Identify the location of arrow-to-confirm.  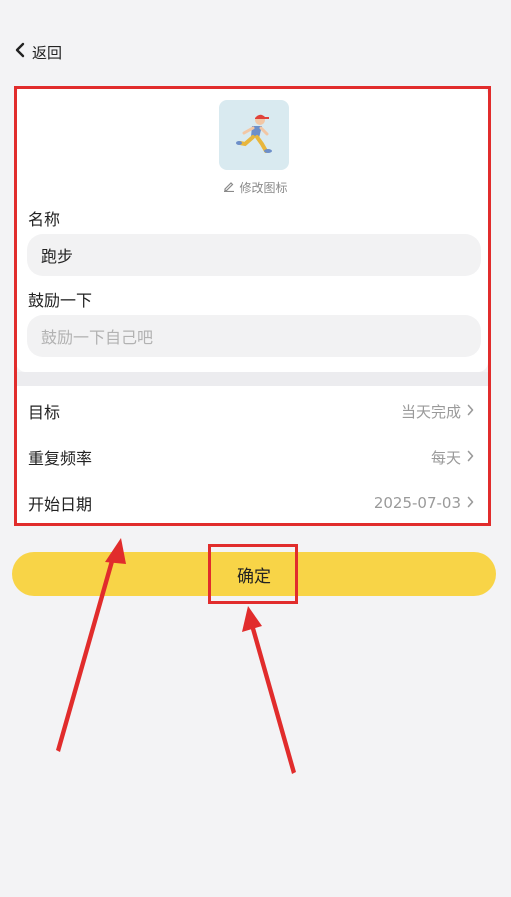
(273, 699).